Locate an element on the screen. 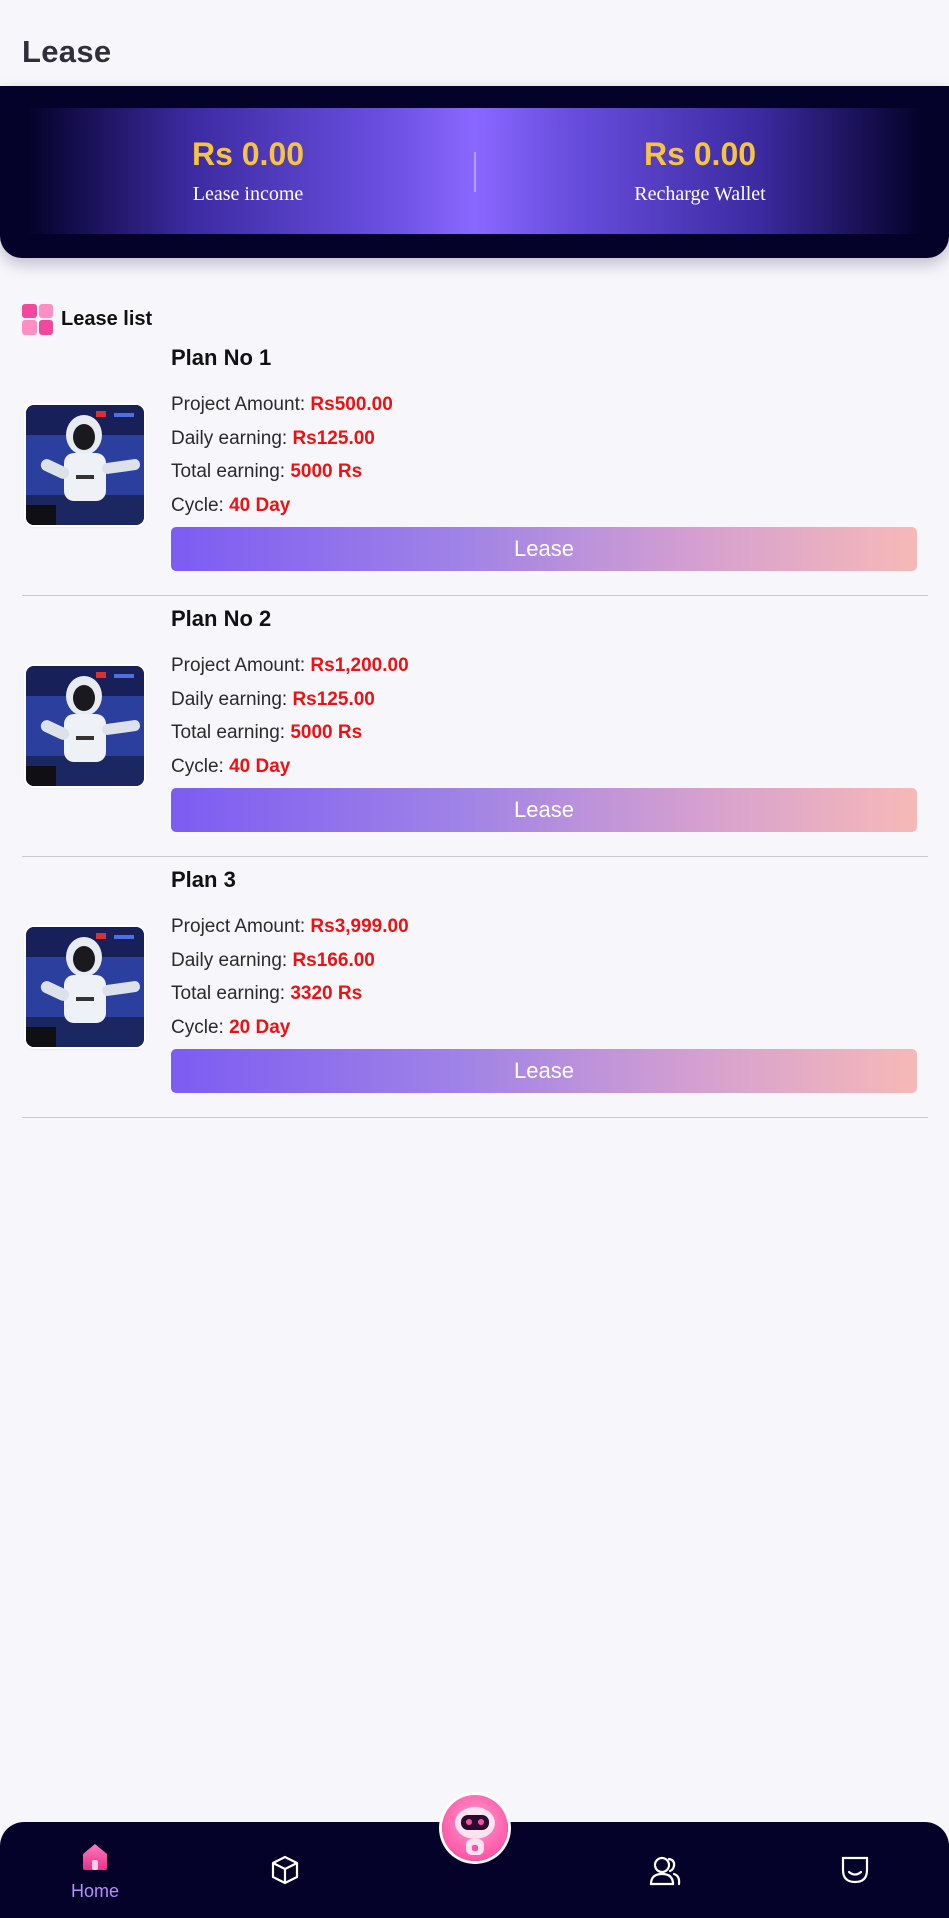  daily-earning-row: Daily earning: Rs166.00 is located at coordinates (273, 961).